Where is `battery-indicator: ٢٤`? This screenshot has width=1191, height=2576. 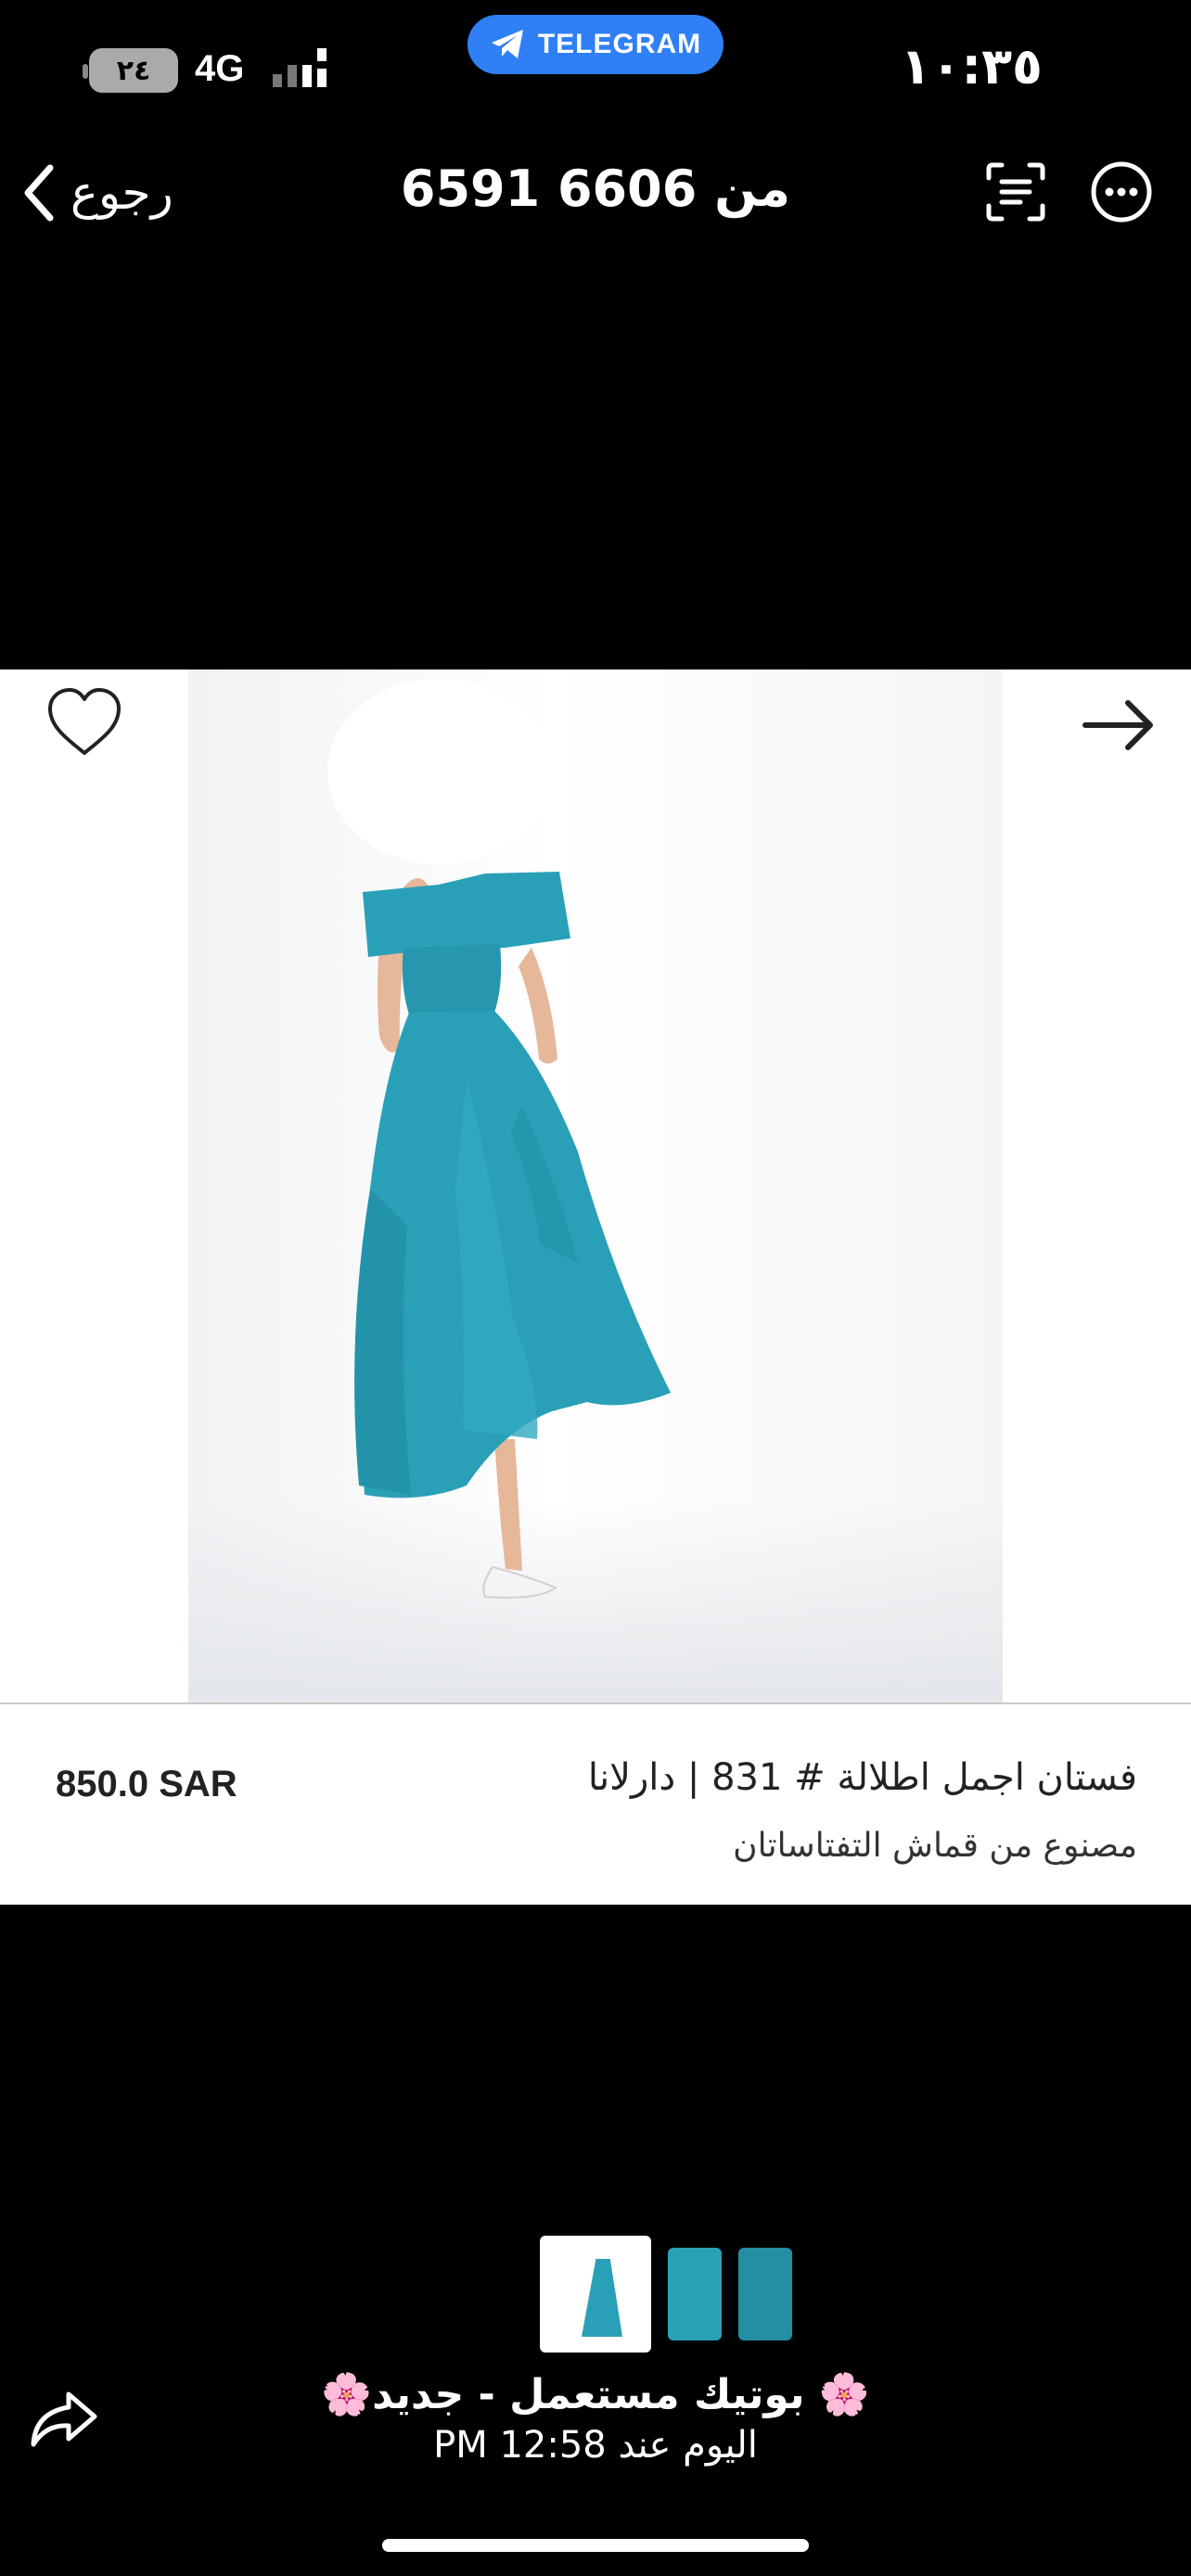
battery-indicator: ٢٤ is located at coordinates (130, 71).